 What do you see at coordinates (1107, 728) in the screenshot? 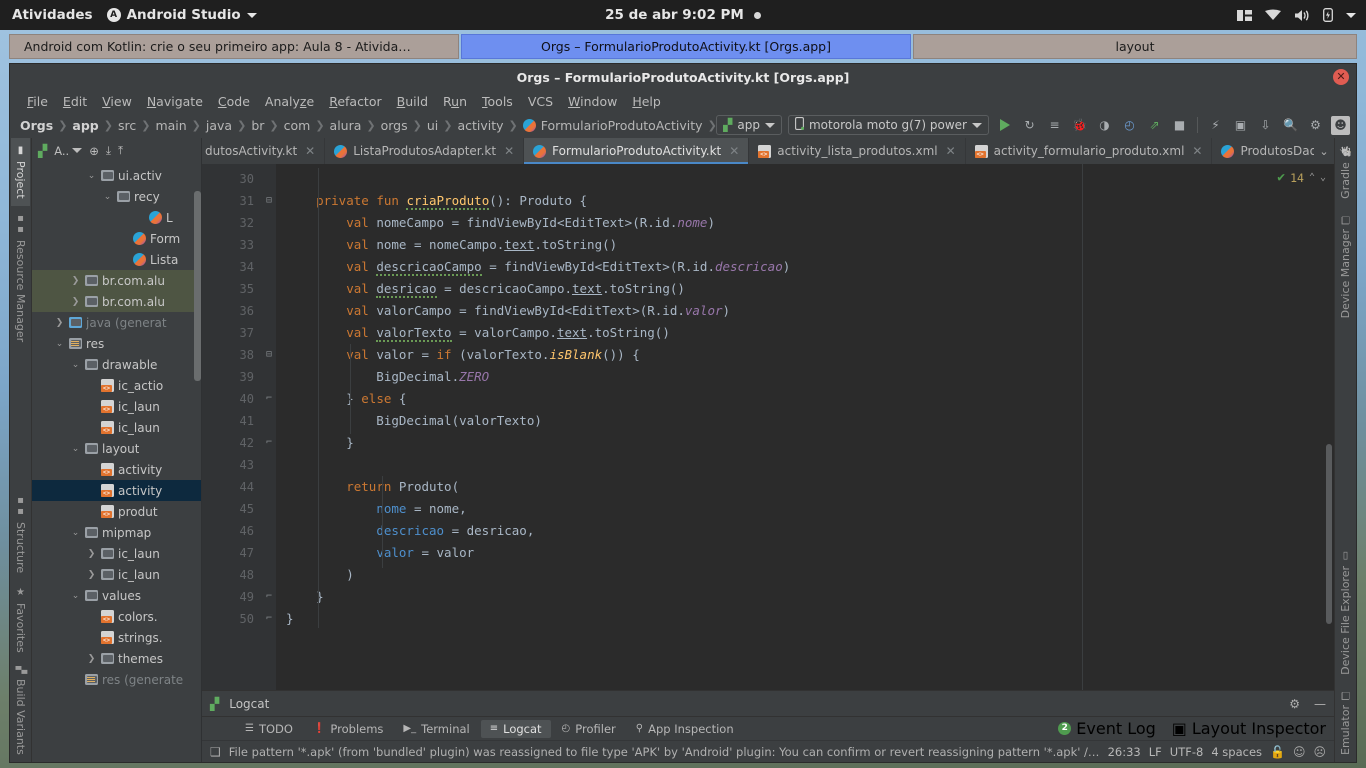
I see `event-log-button: 2 Event Log` at bounding box center [1107, 728].